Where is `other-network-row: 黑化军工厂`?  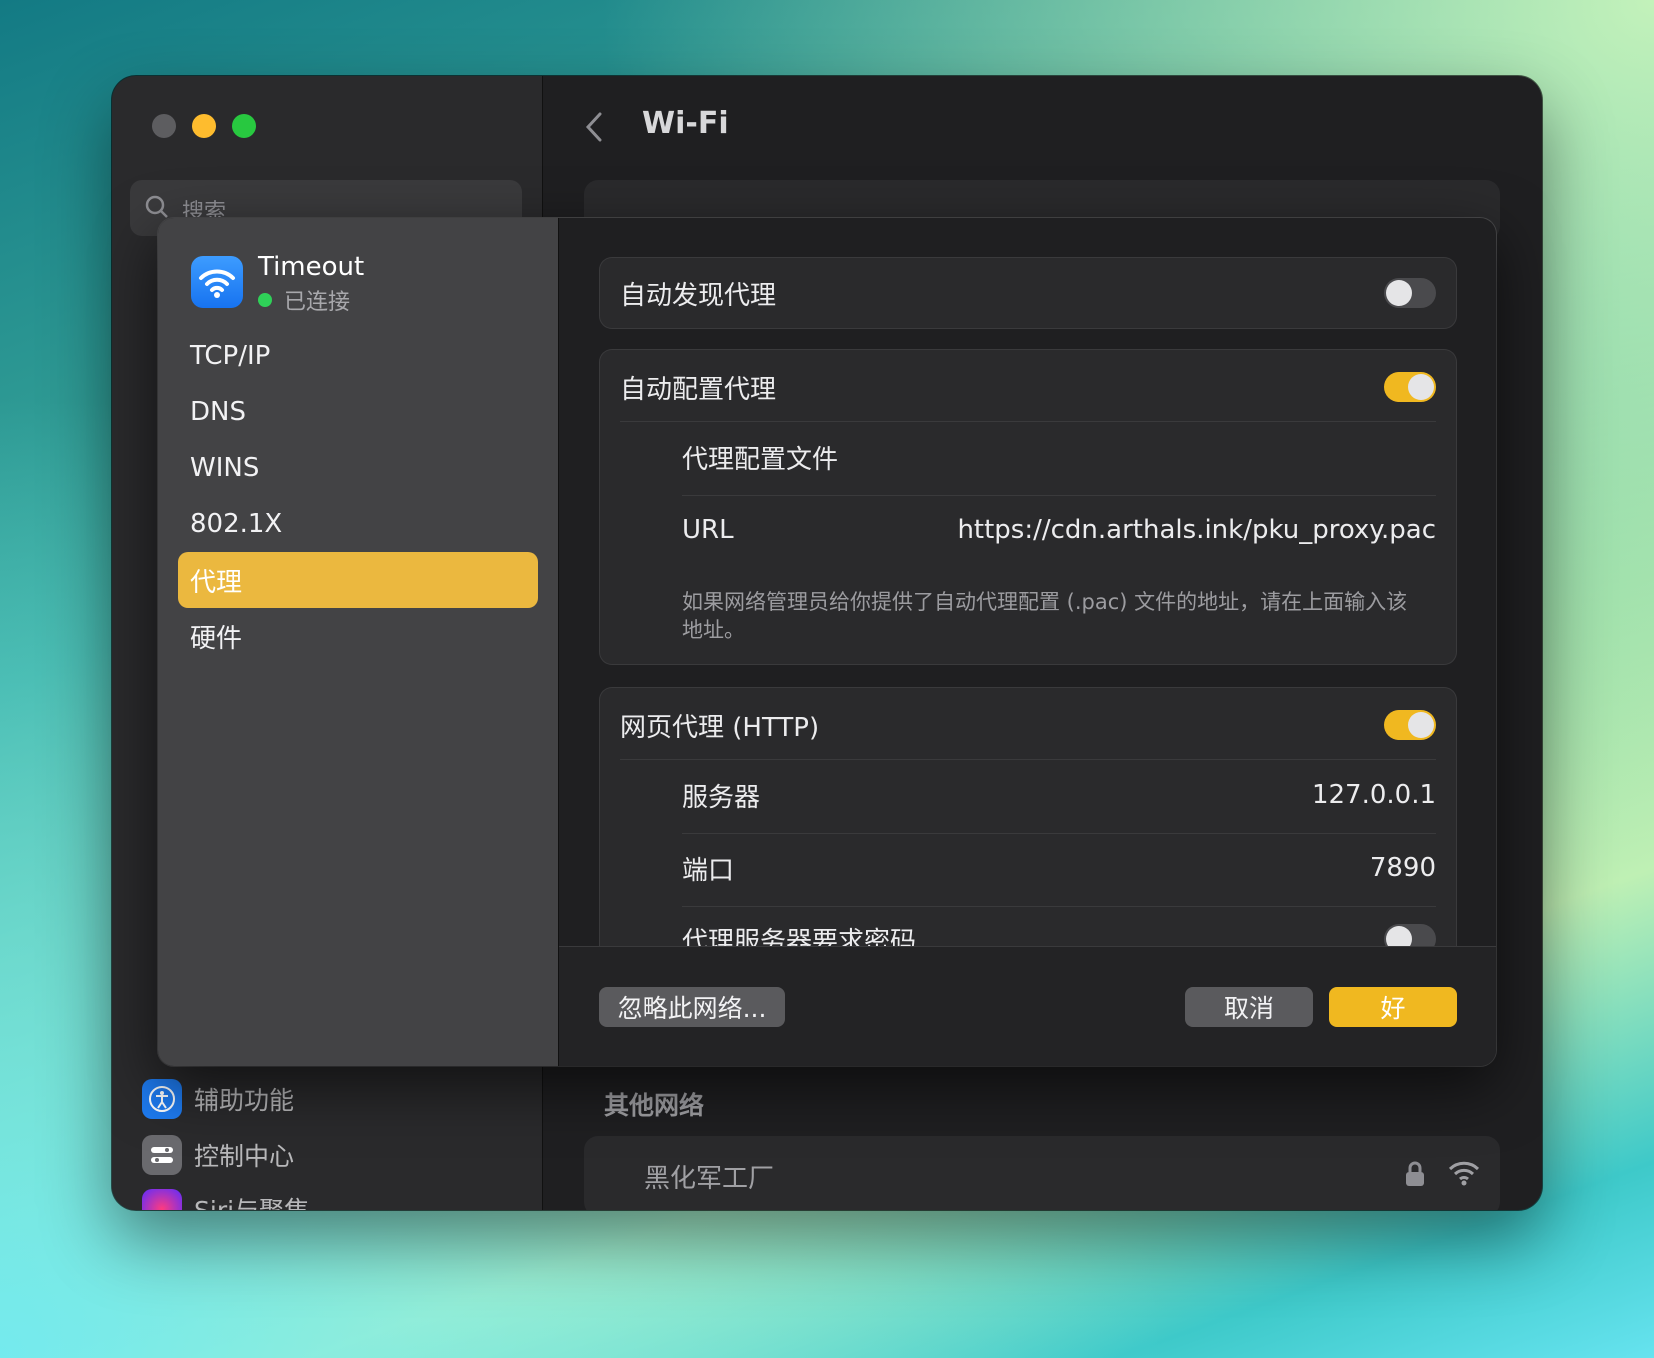 other-network-row: 黑化军工厂 is located at coordinates (1042, 1173).